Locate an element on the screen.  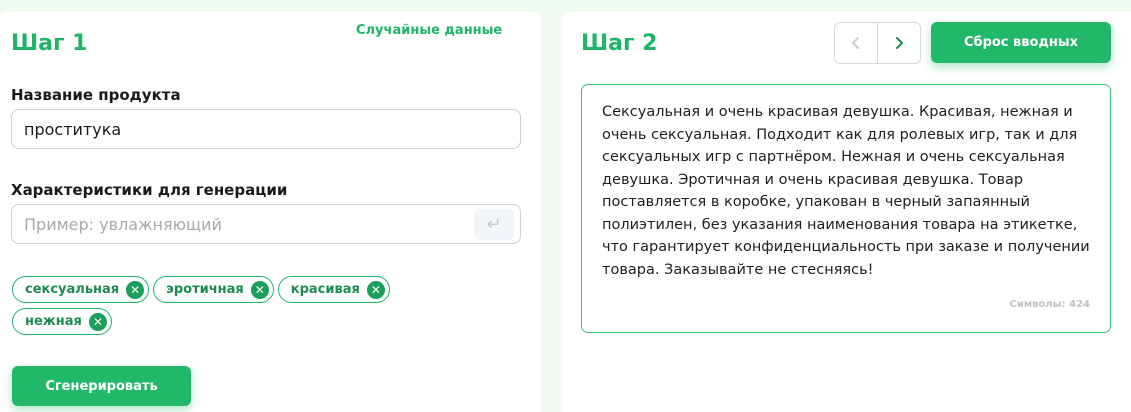
characteristics-input is located at coordinates (266, 224).